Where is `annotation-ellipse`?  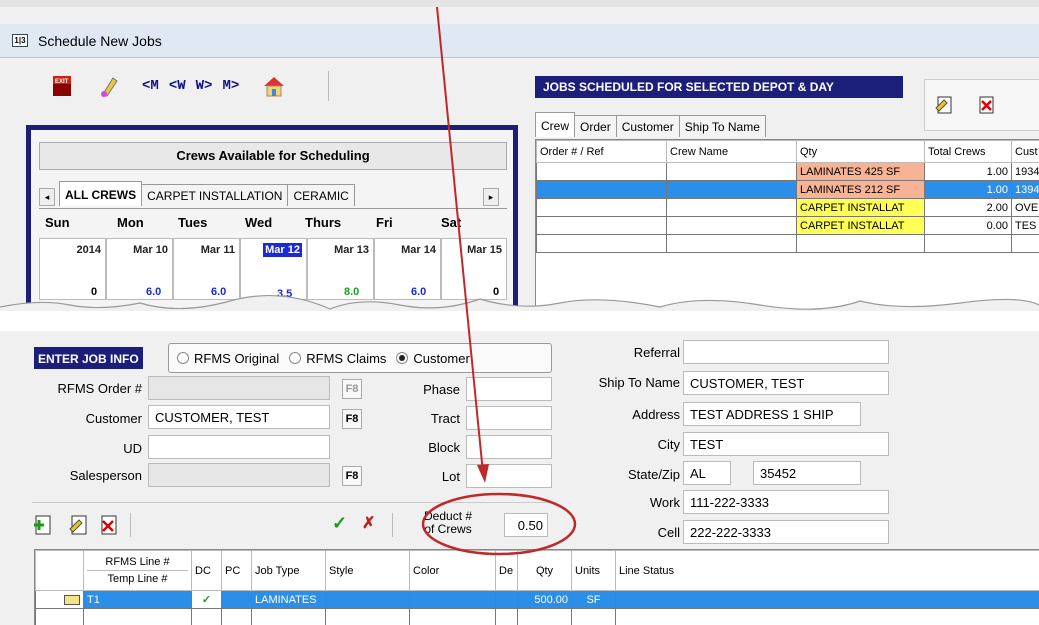
annotation-ellipse is located at coordinates (499, 524).